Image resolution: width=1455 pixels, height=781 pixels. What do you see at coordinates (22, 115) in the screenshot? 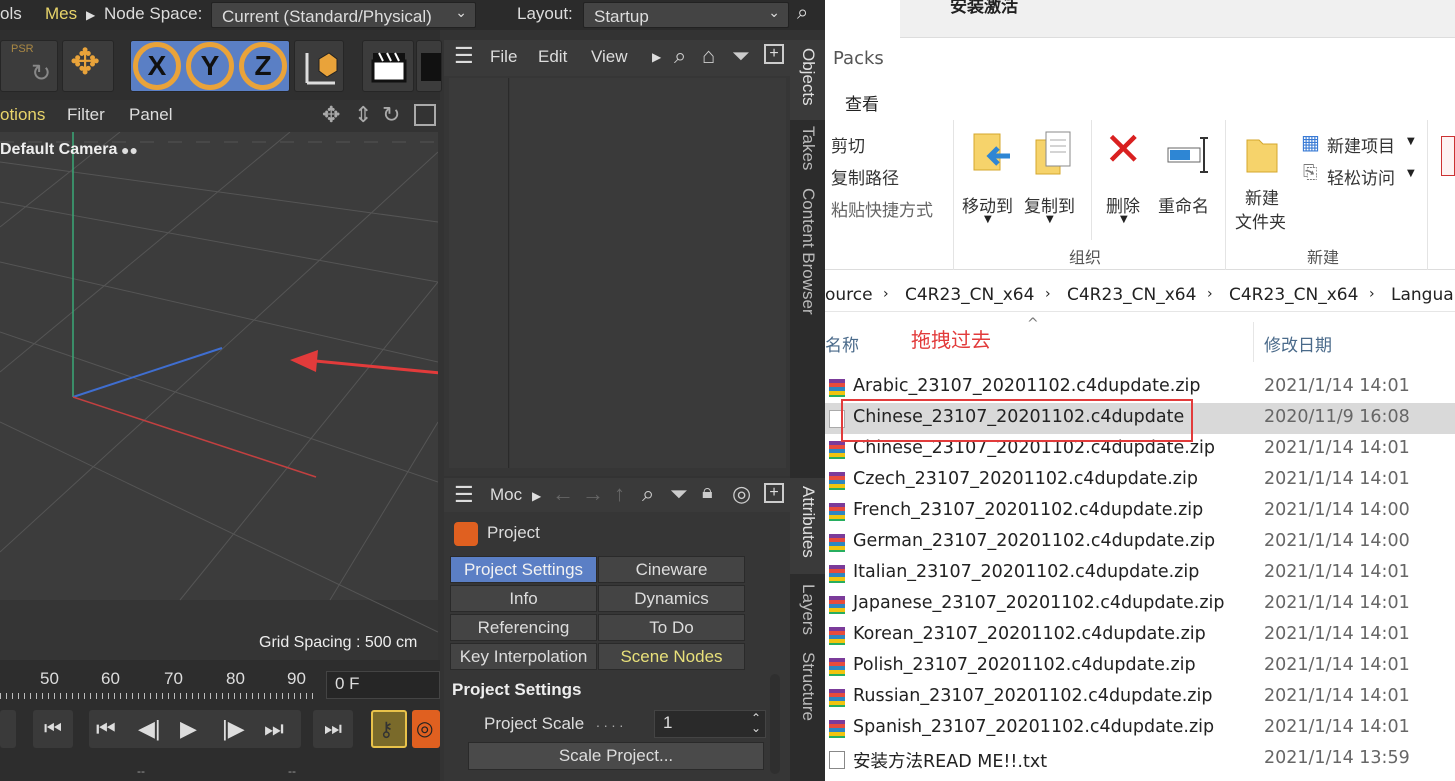
I see `menu-options: otions` at bounding box center [22, 115].